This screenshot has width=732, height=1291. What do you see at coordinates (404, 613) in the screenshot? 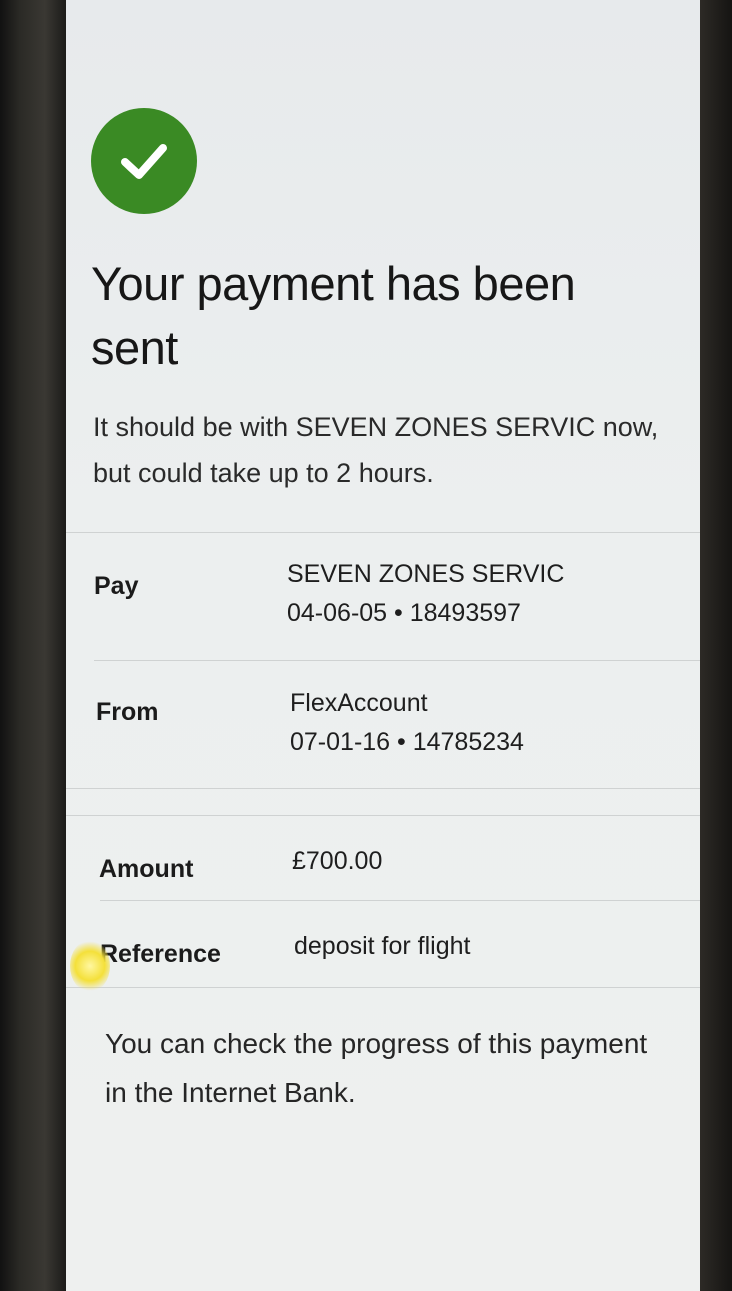
I see `payee-account-number: 04-06-05 • 18493597` at bounding box center [404, 613].